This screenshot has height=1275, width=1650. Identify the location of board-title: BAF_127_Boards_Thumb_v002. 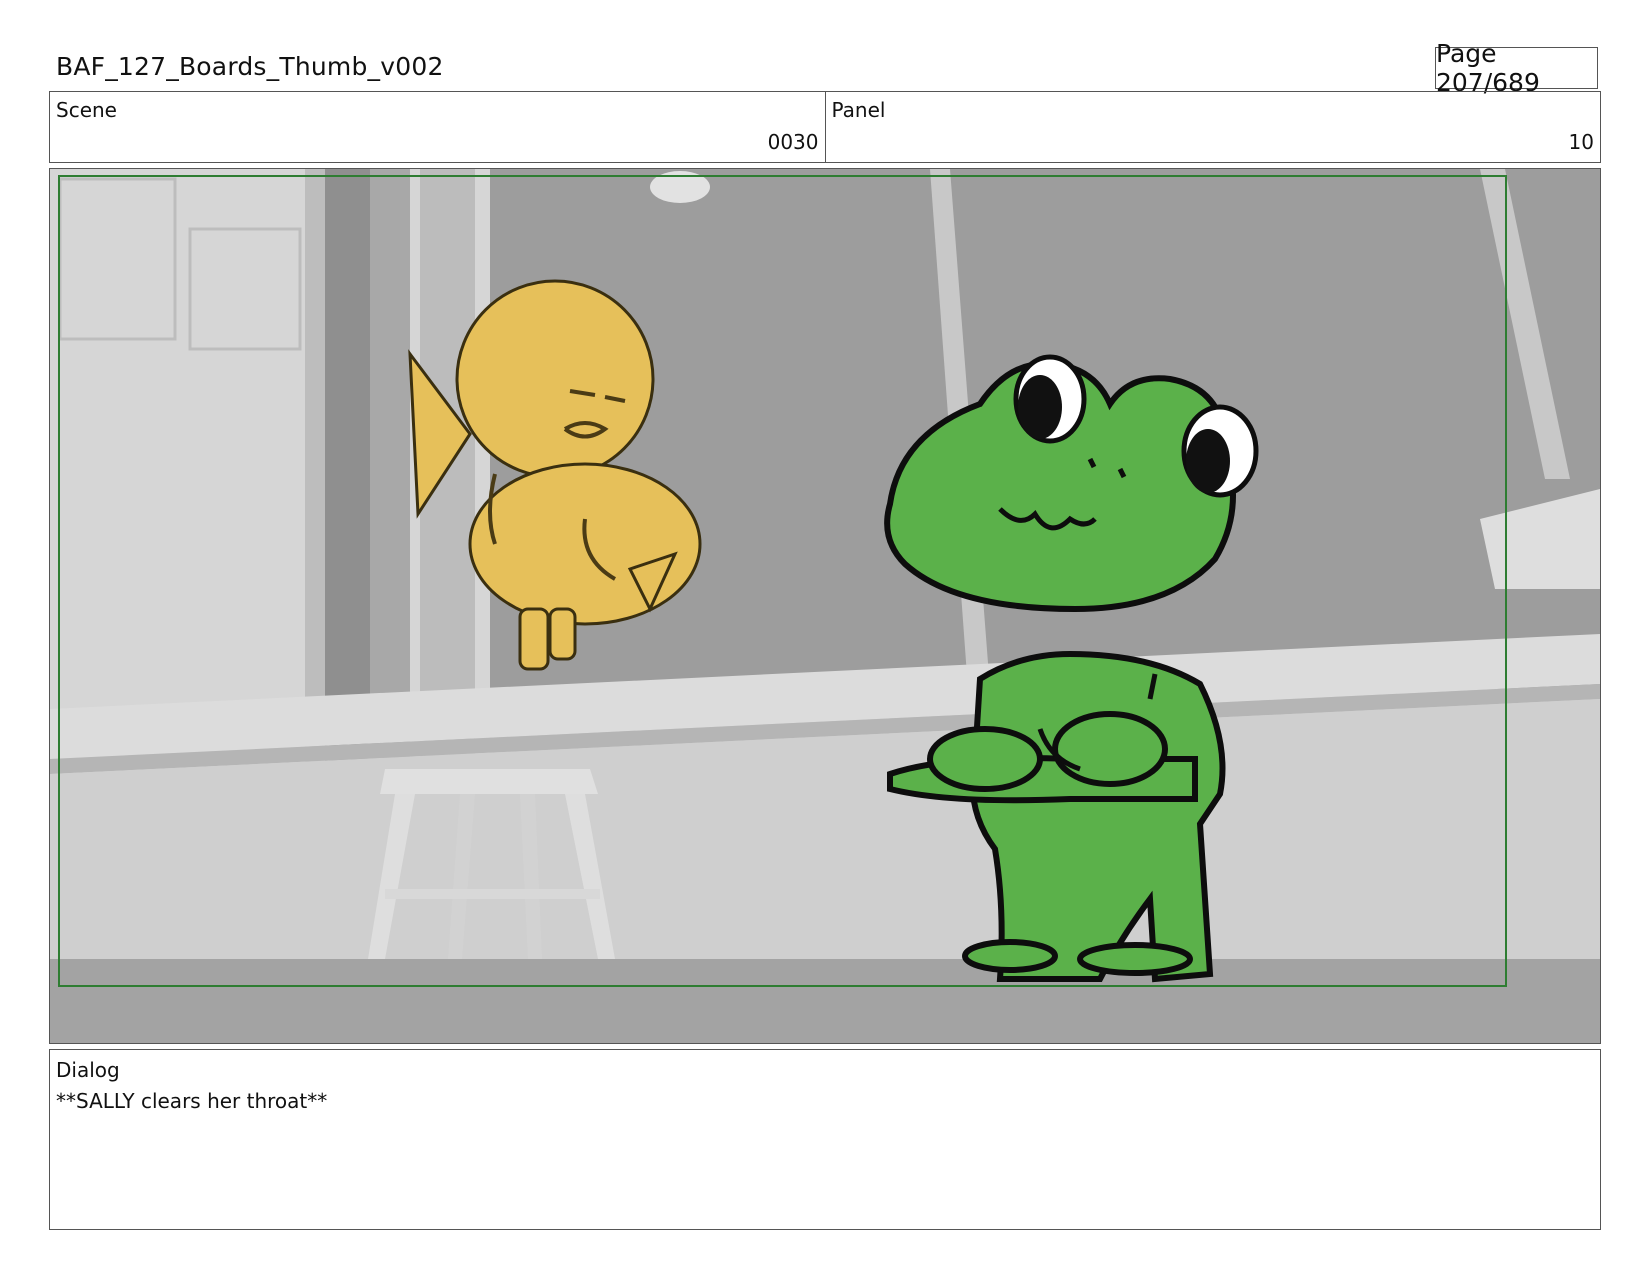
(250, 66).